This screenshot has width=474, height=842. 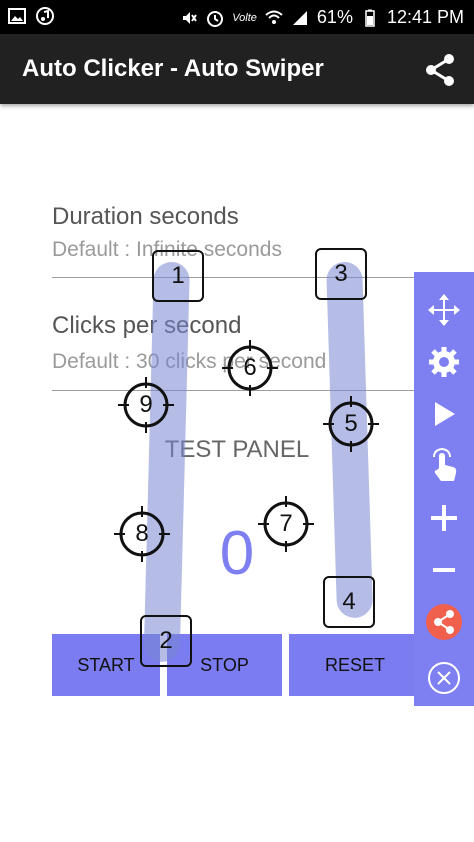 I want to click on play-button, so click(x=444, y=414).